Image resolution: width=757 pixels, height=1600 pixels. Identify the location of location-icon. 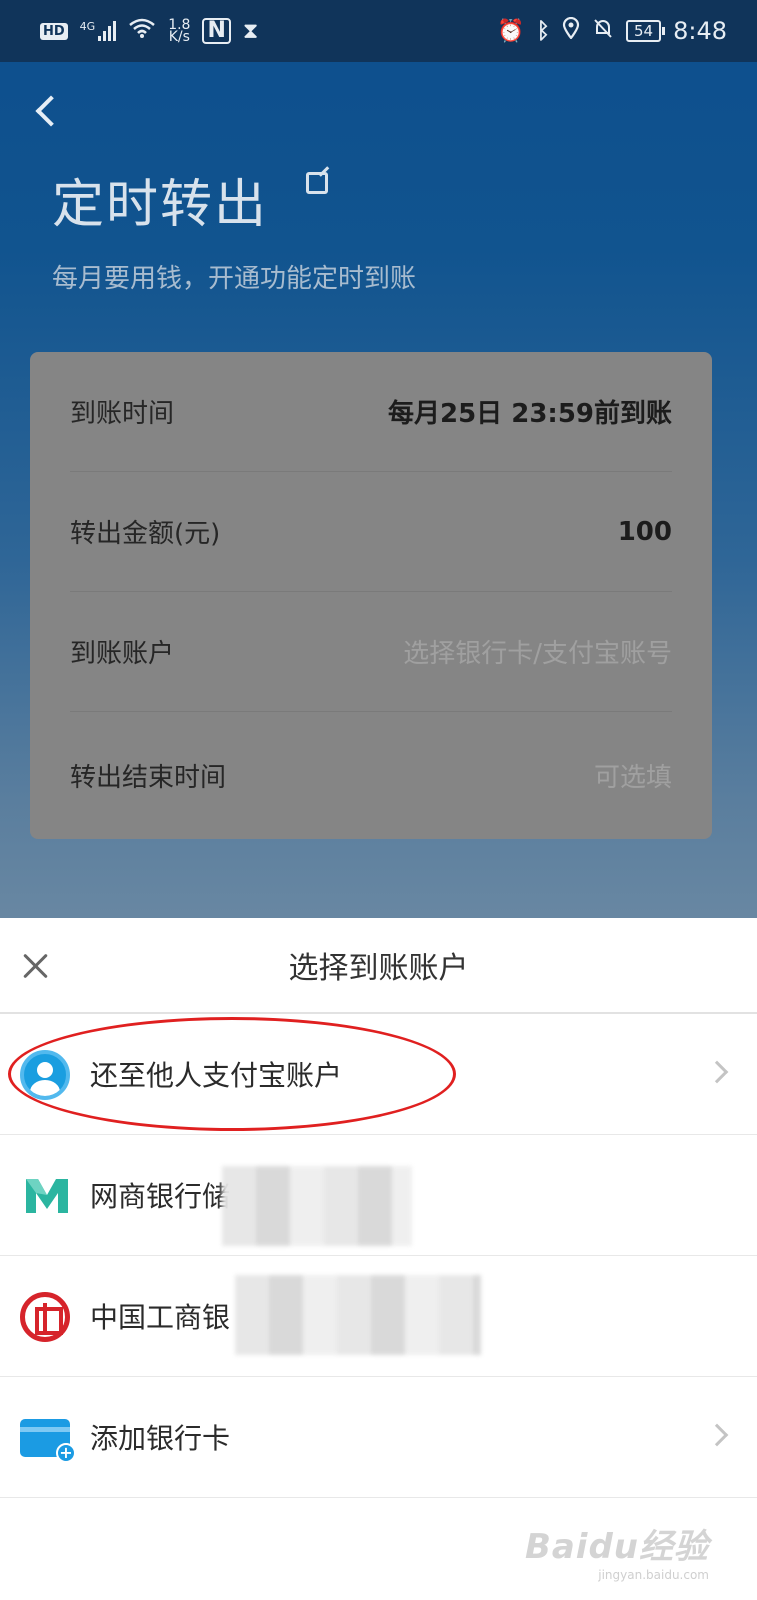
(571, 30).